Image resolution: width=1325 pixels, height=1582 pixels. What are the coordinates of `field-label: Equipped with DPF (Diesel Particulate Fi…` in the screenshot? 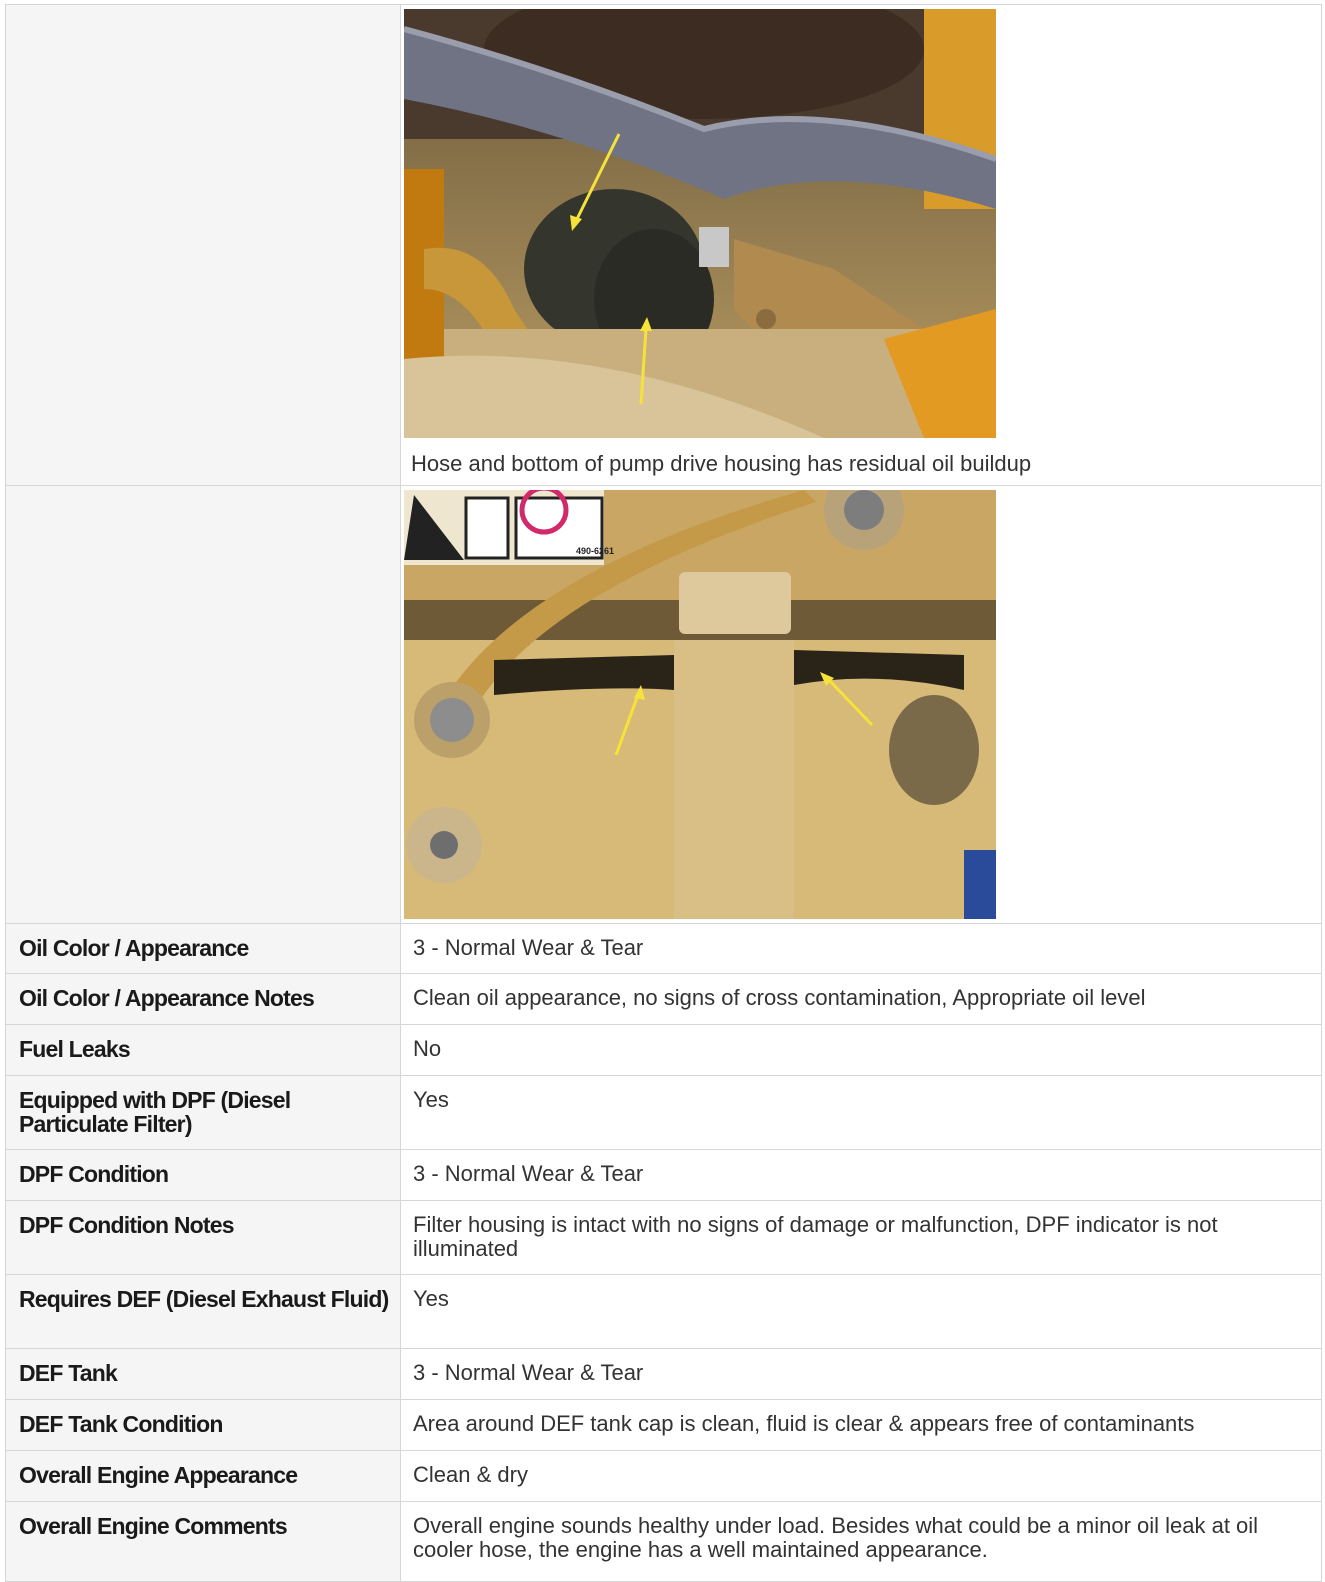 It's located at (155, 1112).